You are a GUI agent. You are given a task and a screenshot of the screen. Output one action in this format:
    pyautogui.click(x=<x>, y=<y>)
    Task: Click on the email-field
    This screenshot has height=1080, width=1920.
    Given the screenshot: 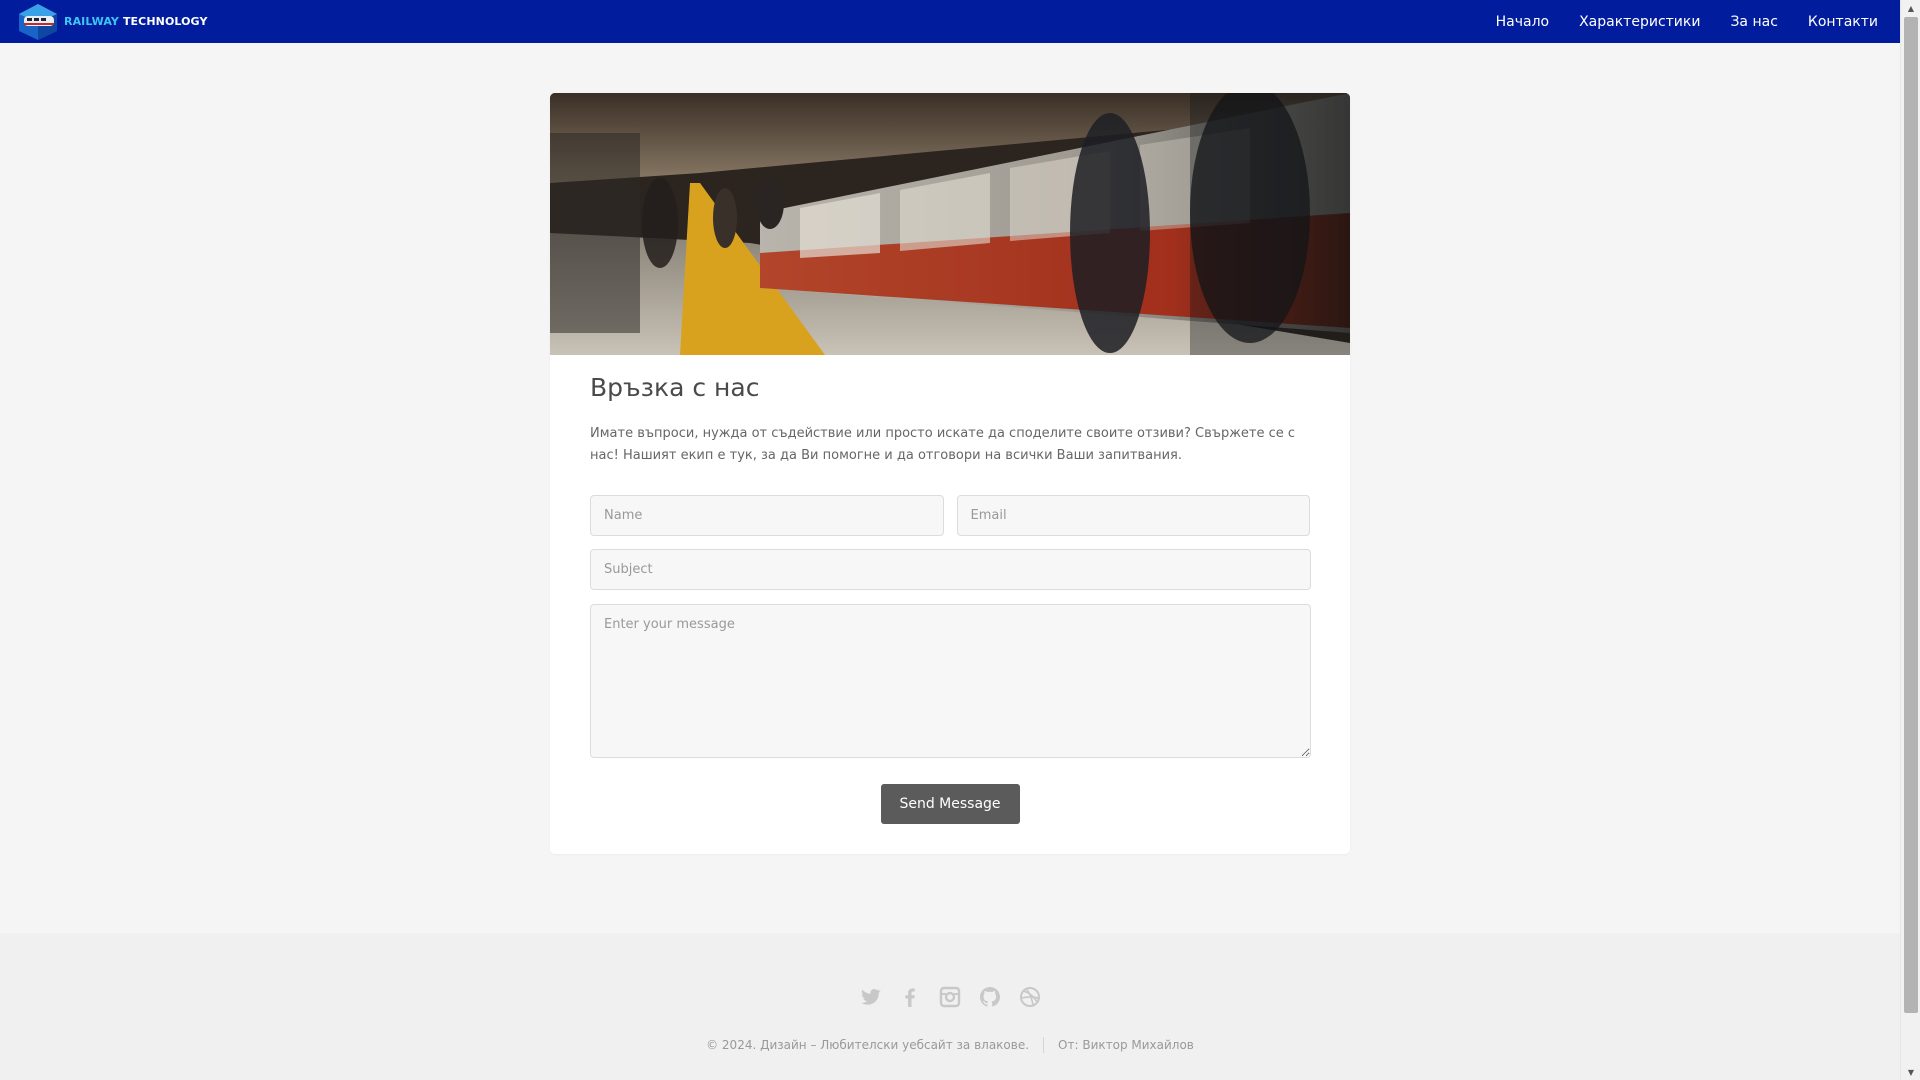 What is the action you would take?
    pyautogui.click(x=1133, y=515)
    